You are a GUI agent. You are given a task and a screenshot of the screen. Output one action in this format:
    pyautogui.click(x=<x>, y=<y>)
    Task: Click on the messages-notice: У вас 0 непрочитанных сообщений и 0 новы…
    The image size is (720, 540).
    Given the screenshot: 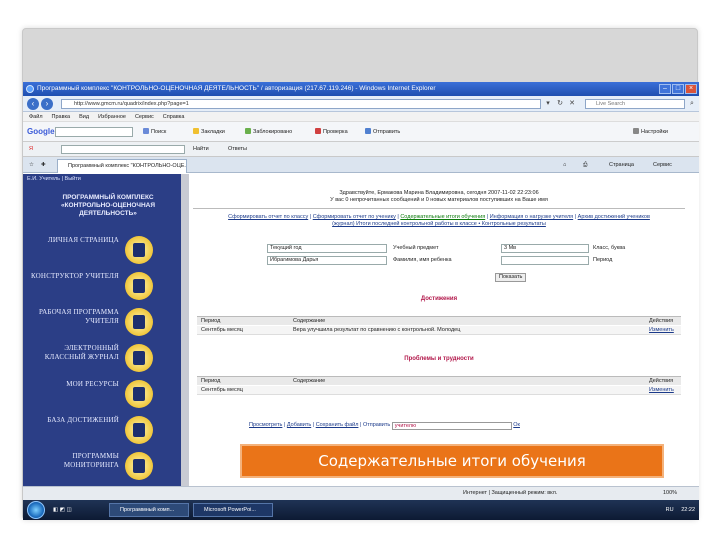 What is the action you would take?
    pyautogui.click(x=439, y=200)
    